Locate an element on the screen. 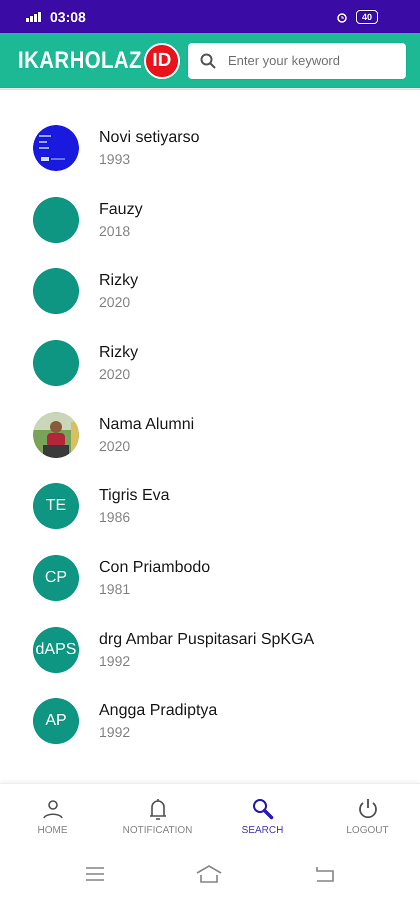  alumni-name: Con Priambodo is located at coordinates (154, 567).